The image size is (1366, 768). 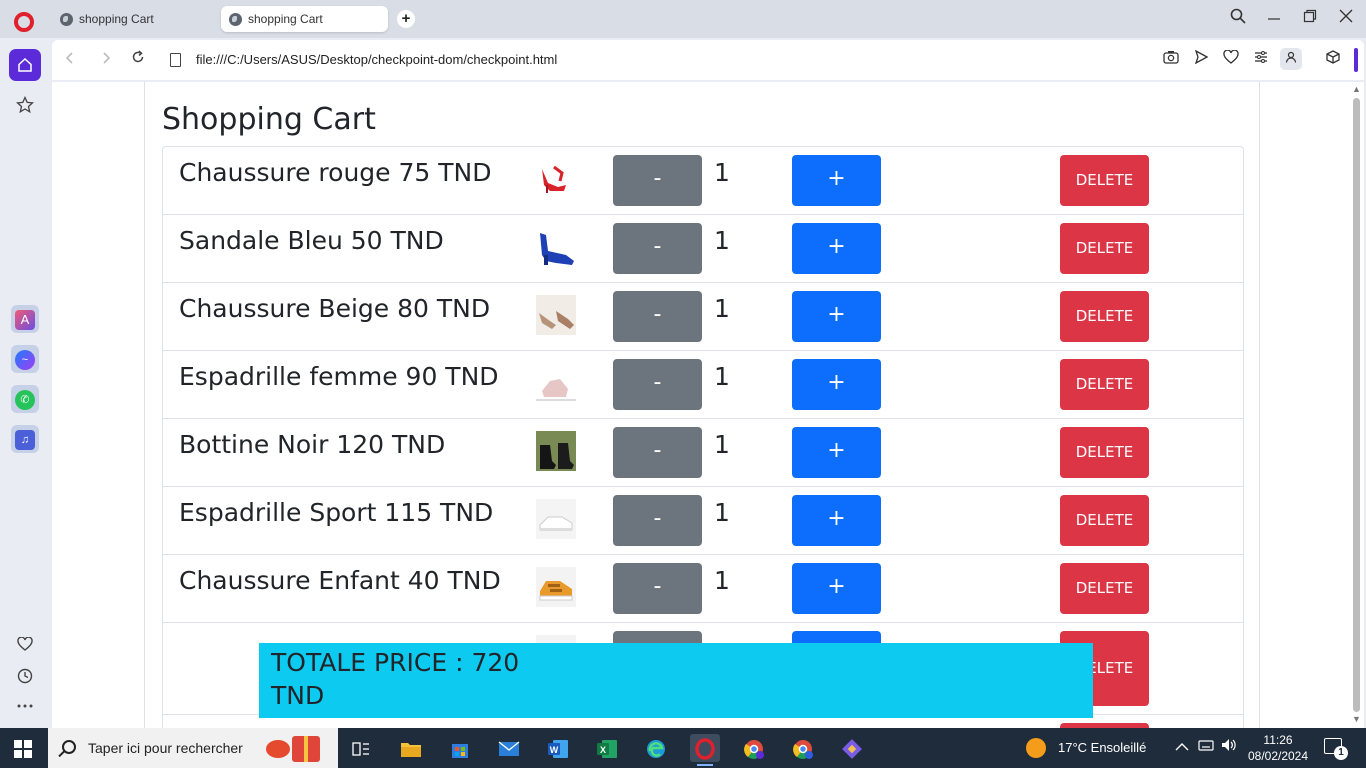 What do you see at coordinates (556, 519) in the screenshot?
I see `white-sneaker-icon` at bounding box center [556, 519].